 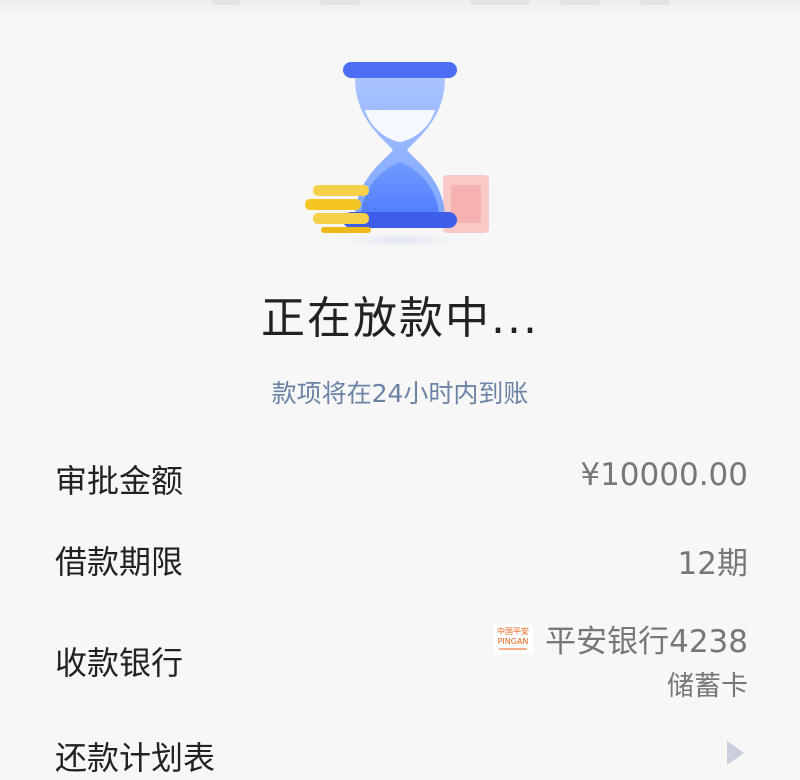 I want to click on loan-term-label: 借款期限, so click(x=119, y=562).